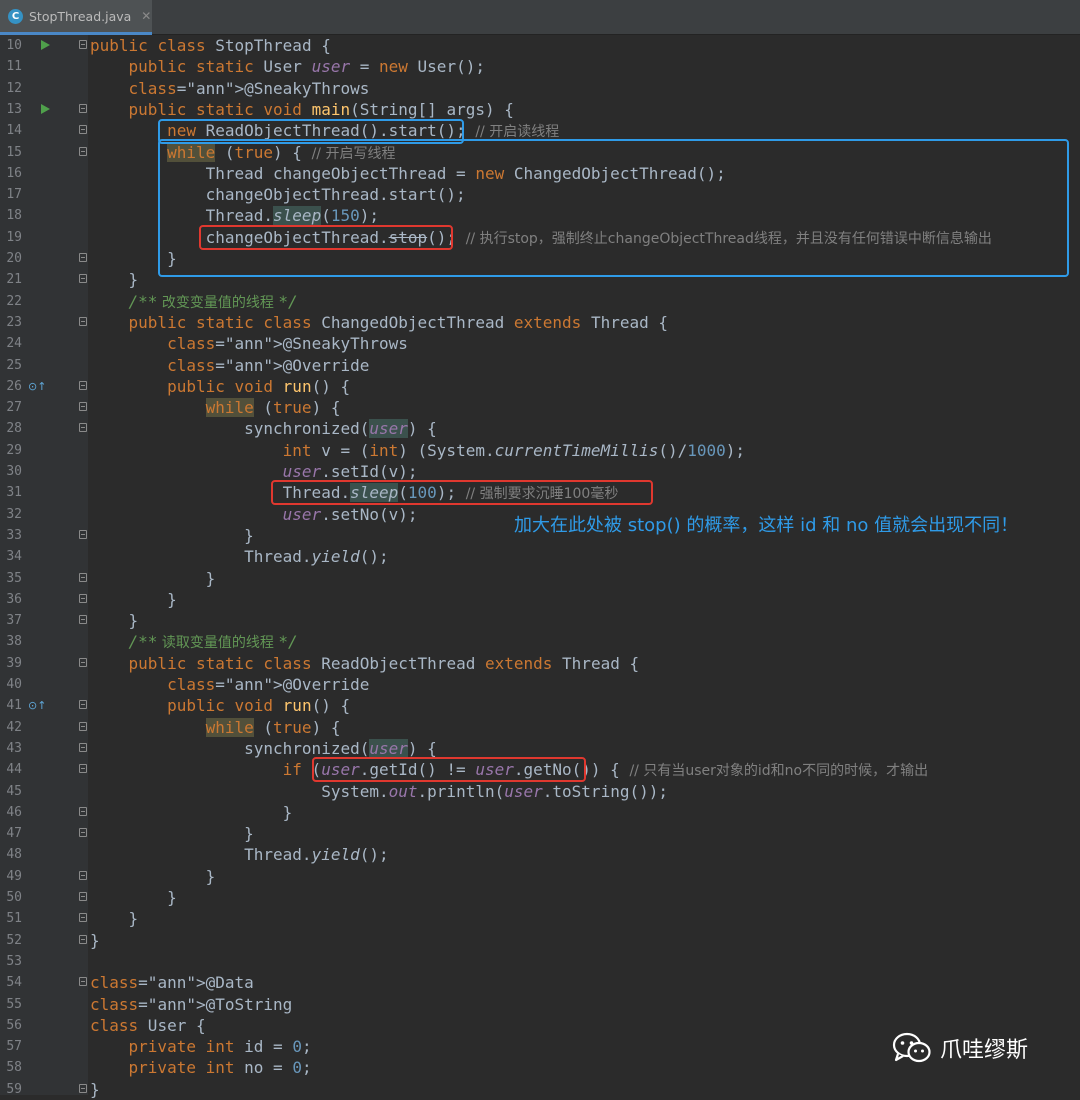 The image size is (1080, 1100). I want to click on code-text: class="ann">@SneakyThrows, so click(249, 88).